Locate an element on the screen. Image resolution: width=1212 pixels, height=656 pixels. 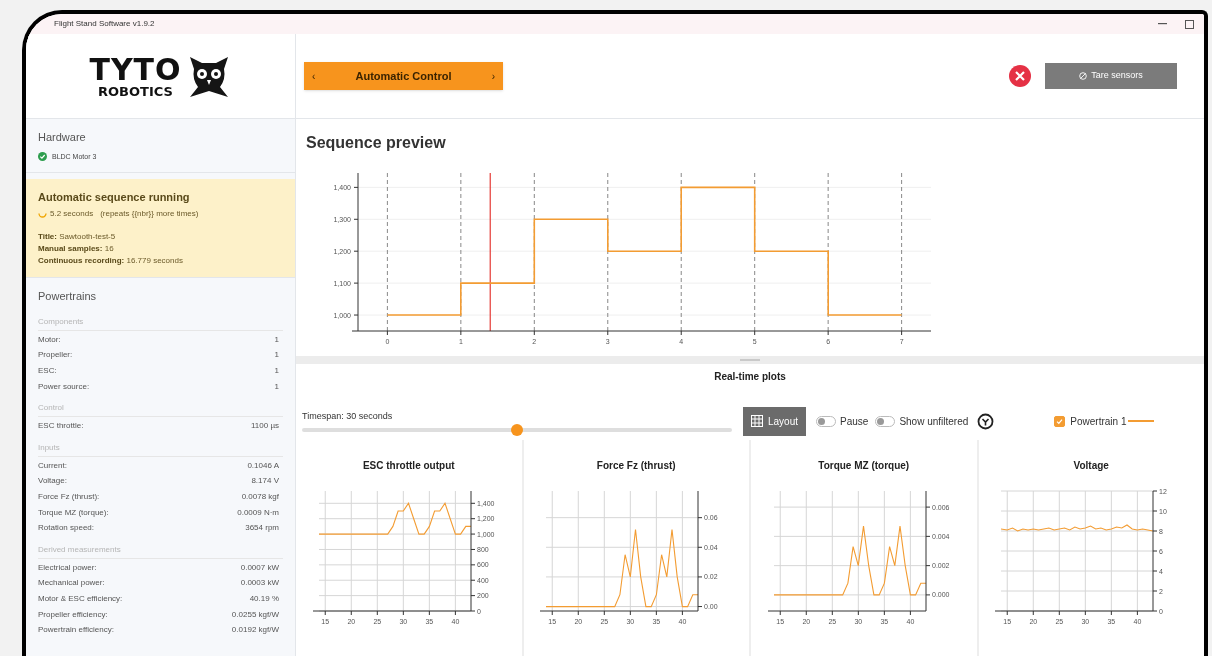
field-value: 8.174 V is located at coordinates (265, 481).